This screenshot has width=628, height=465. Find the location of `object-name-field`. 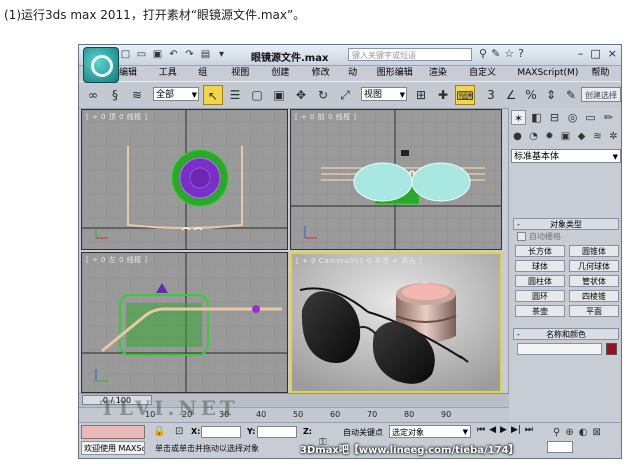

object-name-field is located at coordinates (559, 349).